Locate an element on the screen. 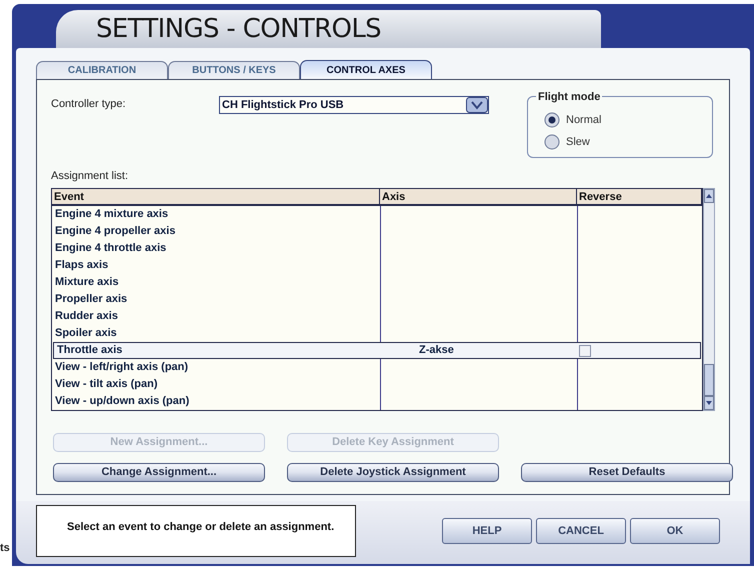 The image size is (754, 569). status-text: Select an event to change or delete an assignment. is located at coordinates (200, 527).